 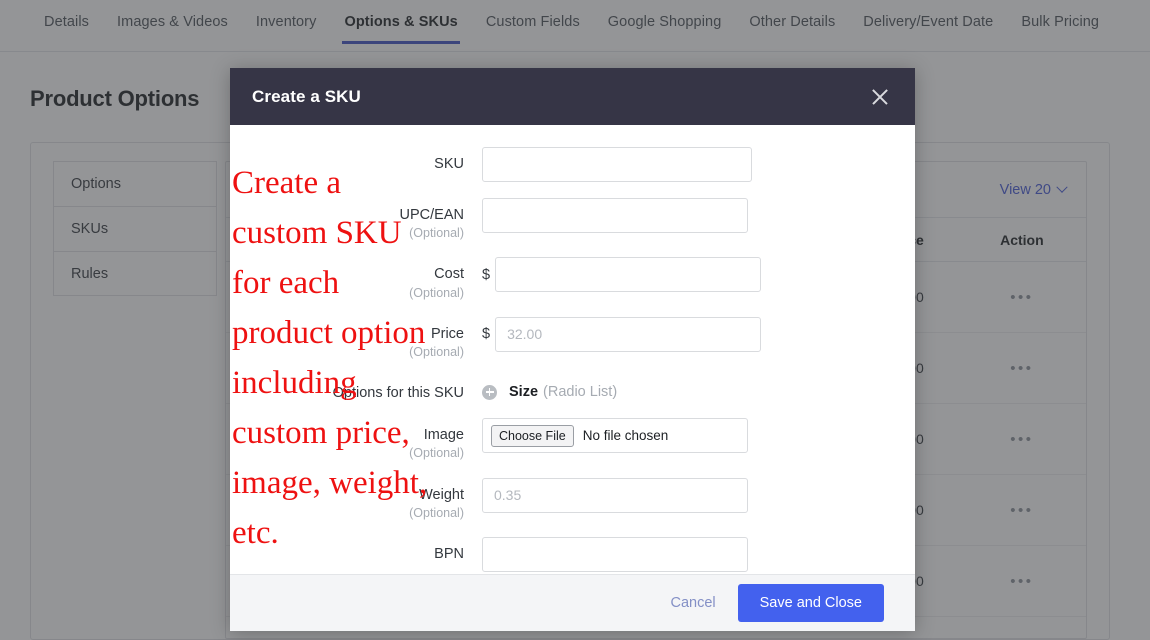 What do you see at coordinates (356, 550) in the screenshot?
I see `field-label-bpn: BPN` at bounding box center [356, 550].